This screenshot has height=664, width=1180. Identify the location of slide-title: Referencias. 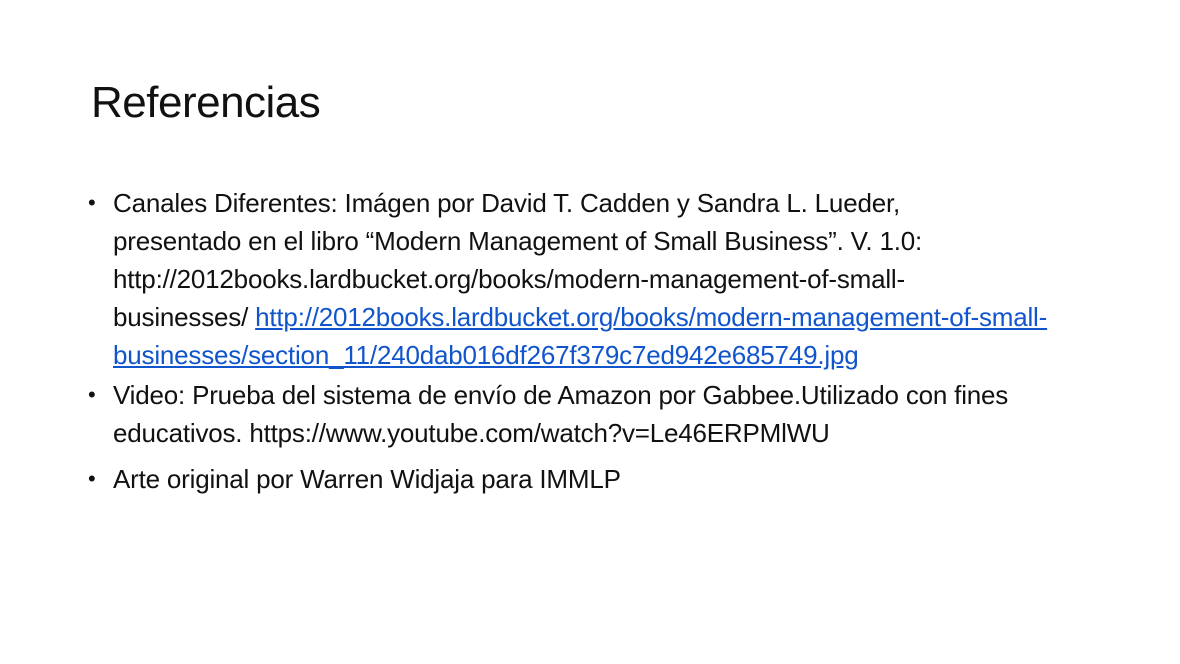
(206, 102).